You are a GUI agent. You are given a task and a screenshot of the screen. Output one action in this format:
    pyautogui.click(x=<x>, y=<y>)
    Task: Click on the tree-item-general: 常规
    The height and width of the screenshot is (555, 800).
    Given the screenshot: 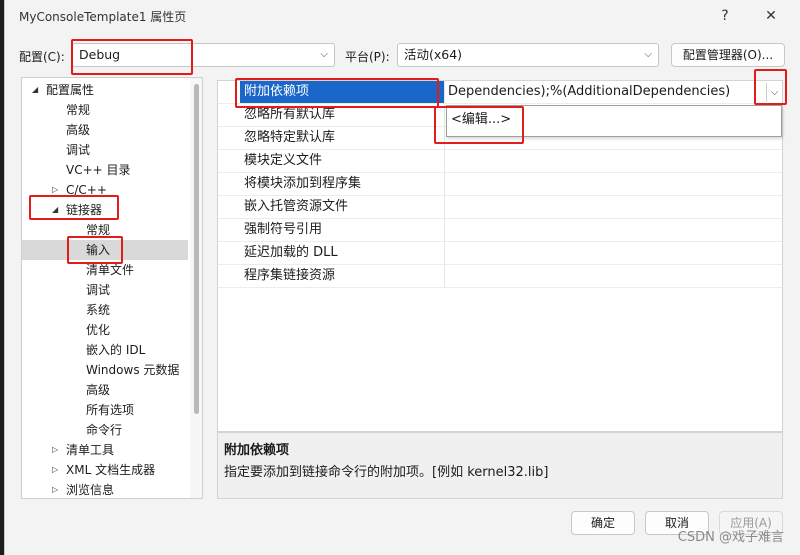 What is the action you would take?
    pyautogui.click(x=105, y=110)
    